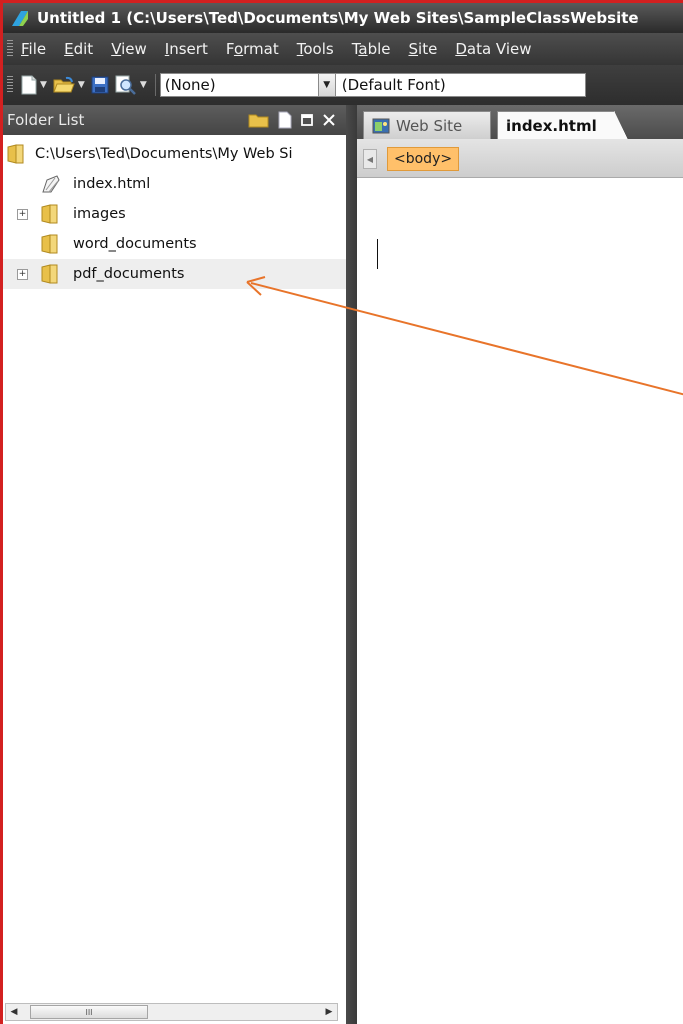 Image resolution: width=683 pixels, height=1024 pixels. I want to click on open-button: ▼, so click(69, 85).